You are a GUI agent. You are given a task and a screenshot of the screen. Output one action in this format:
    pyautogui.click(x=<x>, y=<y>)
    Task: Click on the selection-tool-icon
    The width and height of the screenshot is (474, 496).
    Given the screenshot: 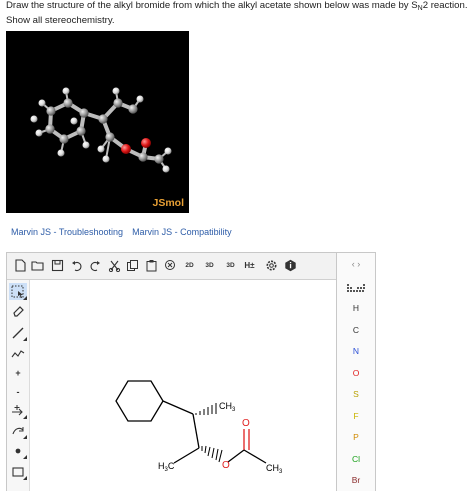 What is the action you would take?
    pyautogui.click(x=18, y=291)
    